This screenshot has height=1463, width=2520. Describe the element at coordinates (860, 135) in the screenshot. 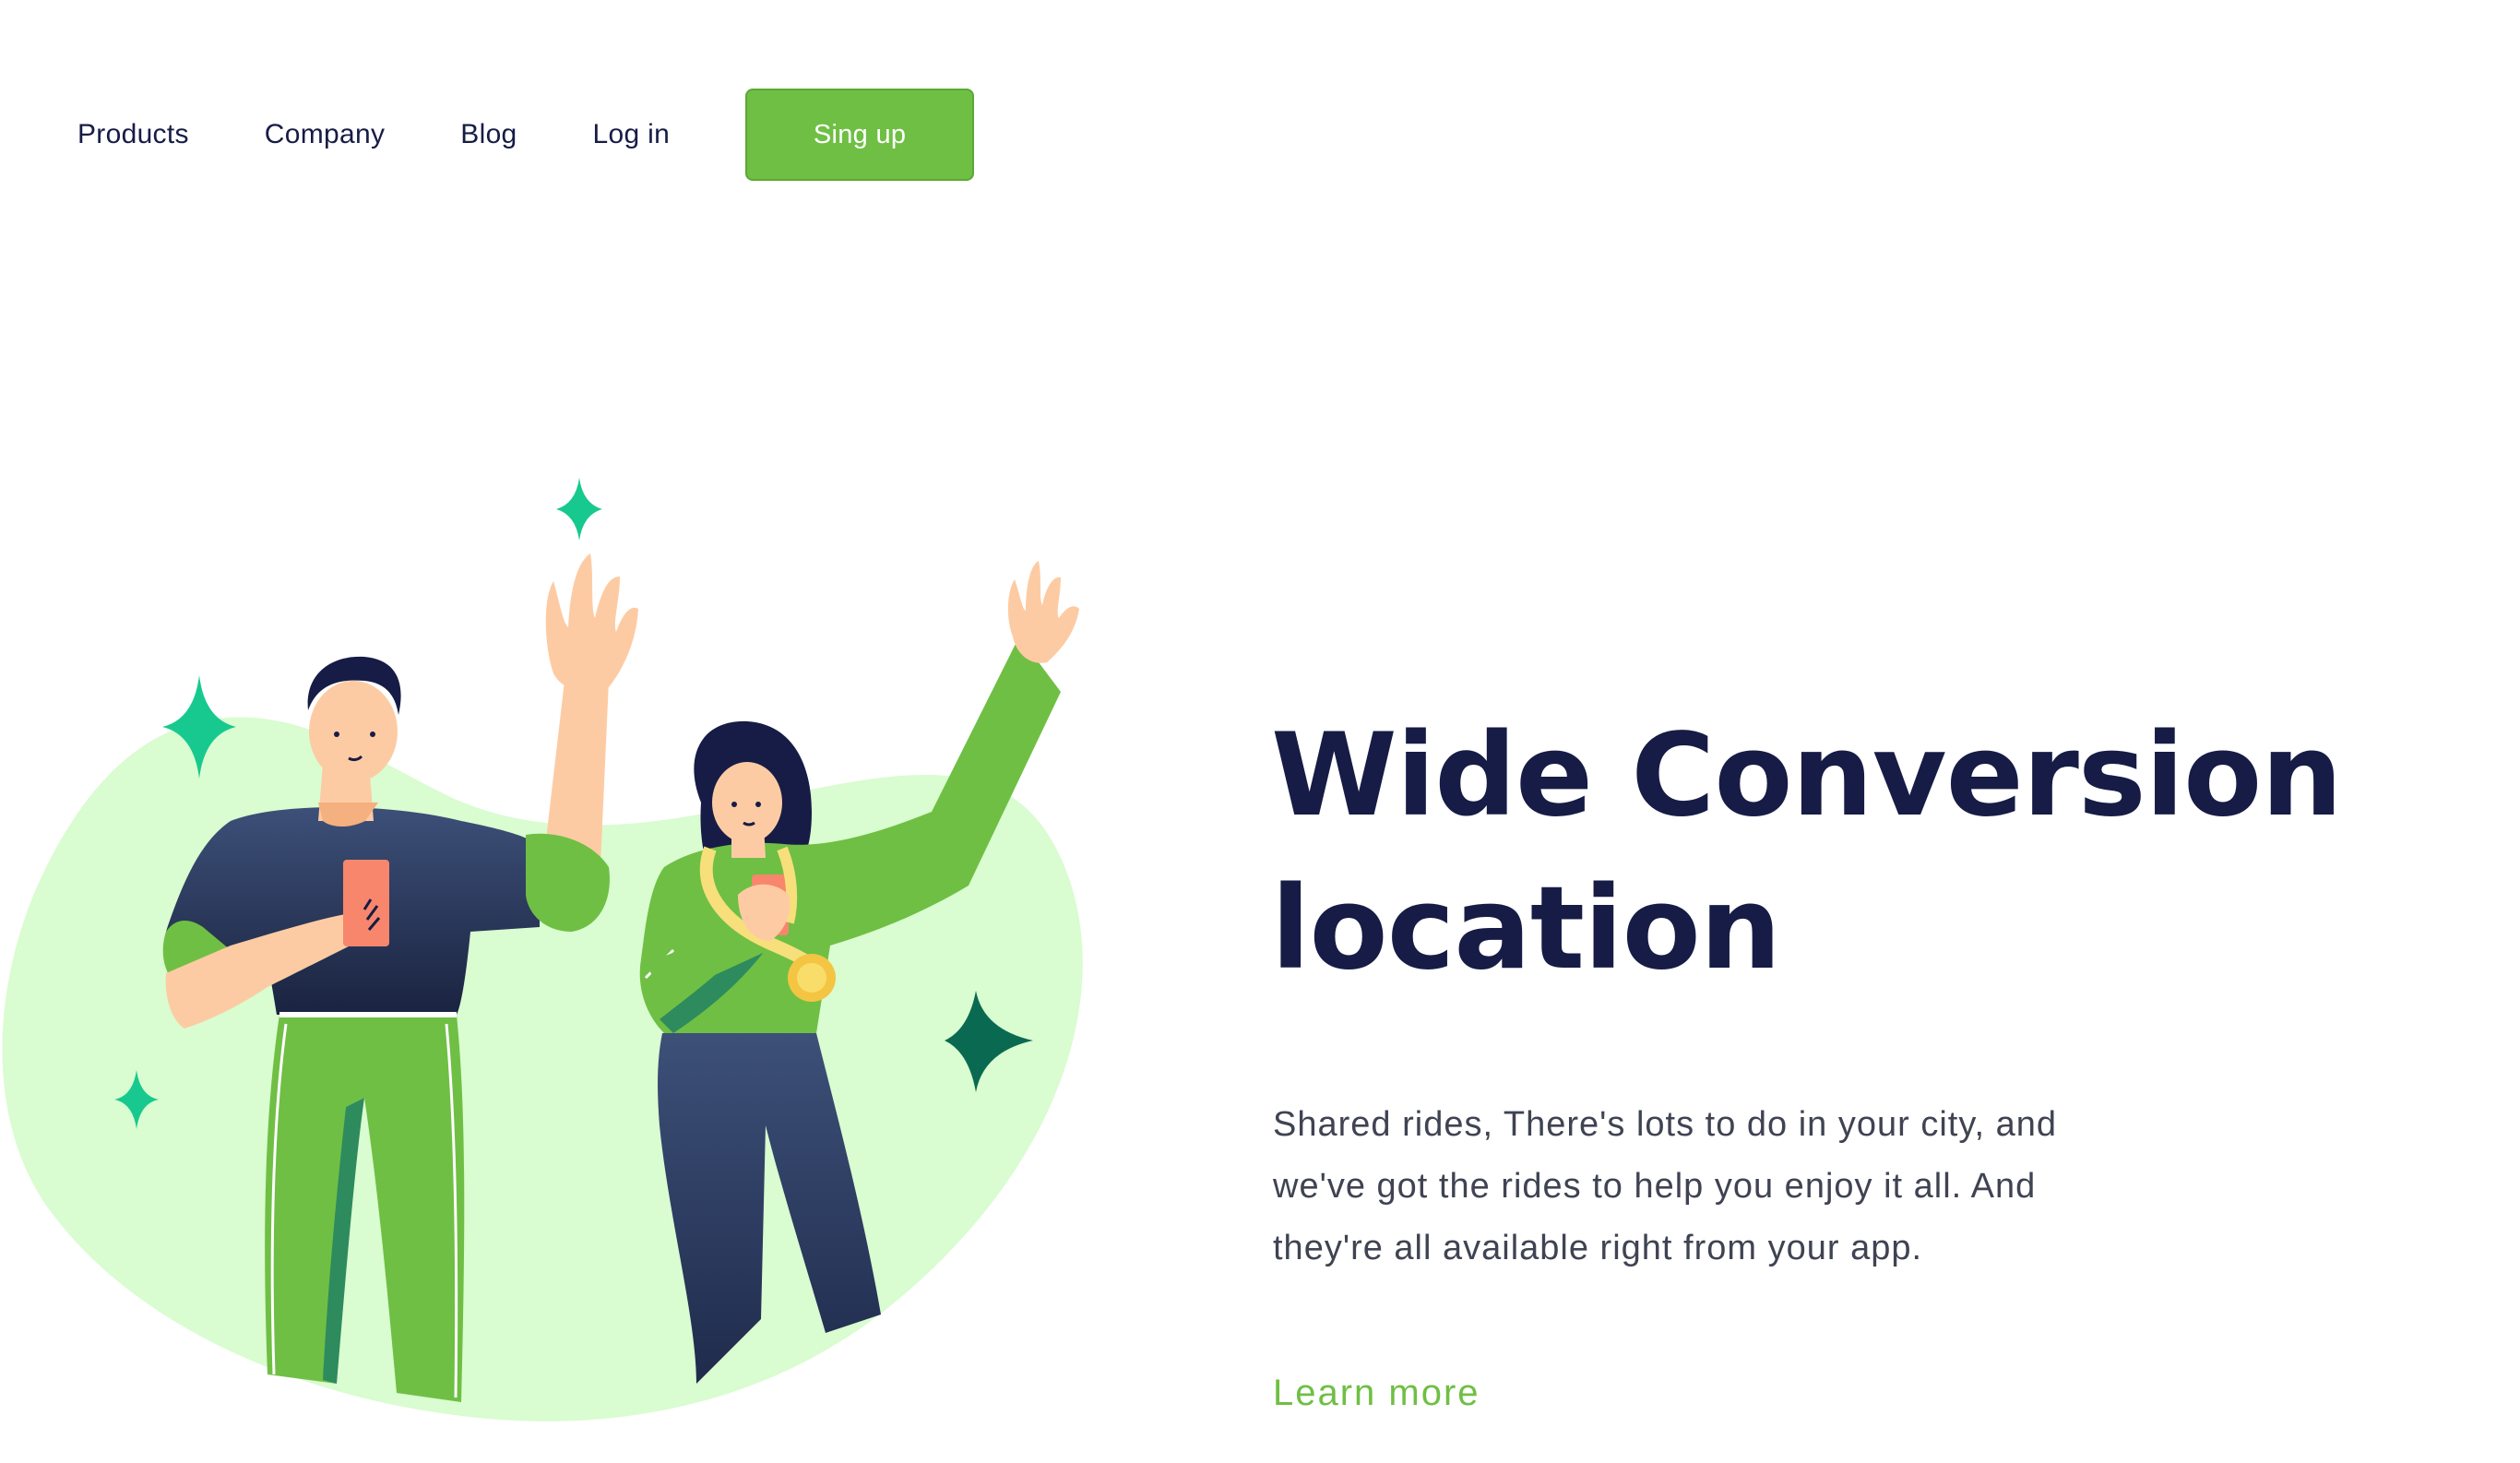

I see `signup-button: Sing up` at that location.